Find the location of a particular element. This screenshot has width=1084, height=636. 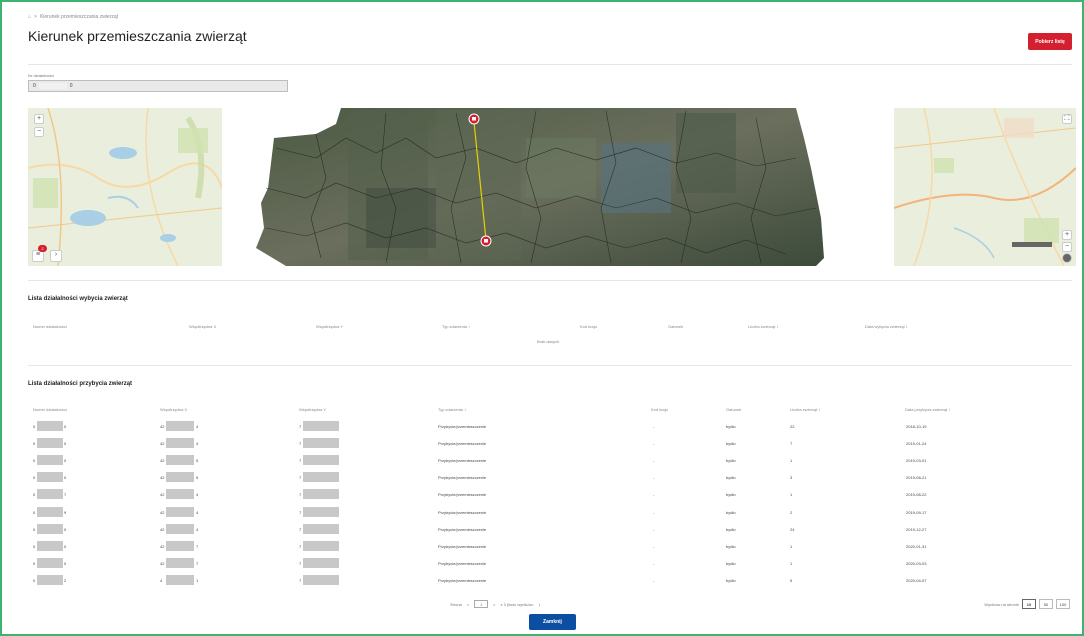

animal-count-cell: 7 is located at coordinates (791, 443).